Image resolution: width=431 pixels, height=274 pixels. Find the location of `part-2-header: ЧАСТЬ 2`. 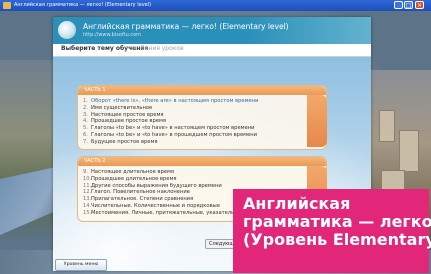

part-2-header: ЧАСТЬ 2 is located at coordinates (202, 161).